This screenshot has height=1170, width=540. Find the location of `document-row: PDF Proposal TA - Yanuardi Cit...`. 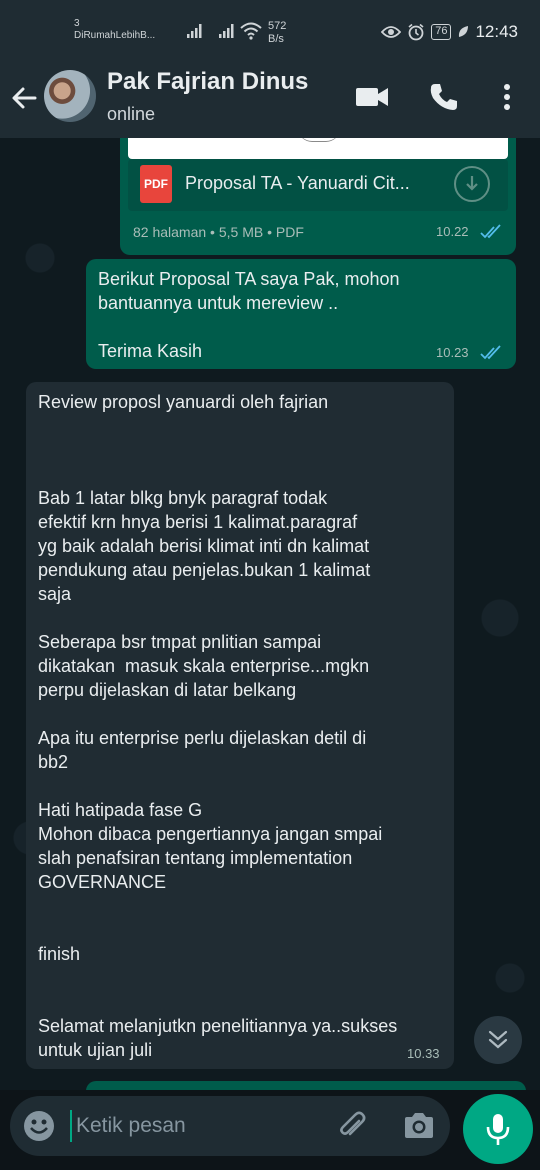

document-row: PDF Proposal TA - Yanuardi Cit... is located at coordinates (318, 185).